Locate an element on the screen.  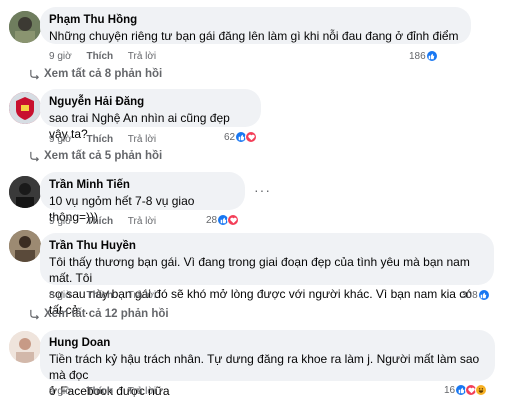
reaction-summary: 308 is located at coordinates (475, 295).